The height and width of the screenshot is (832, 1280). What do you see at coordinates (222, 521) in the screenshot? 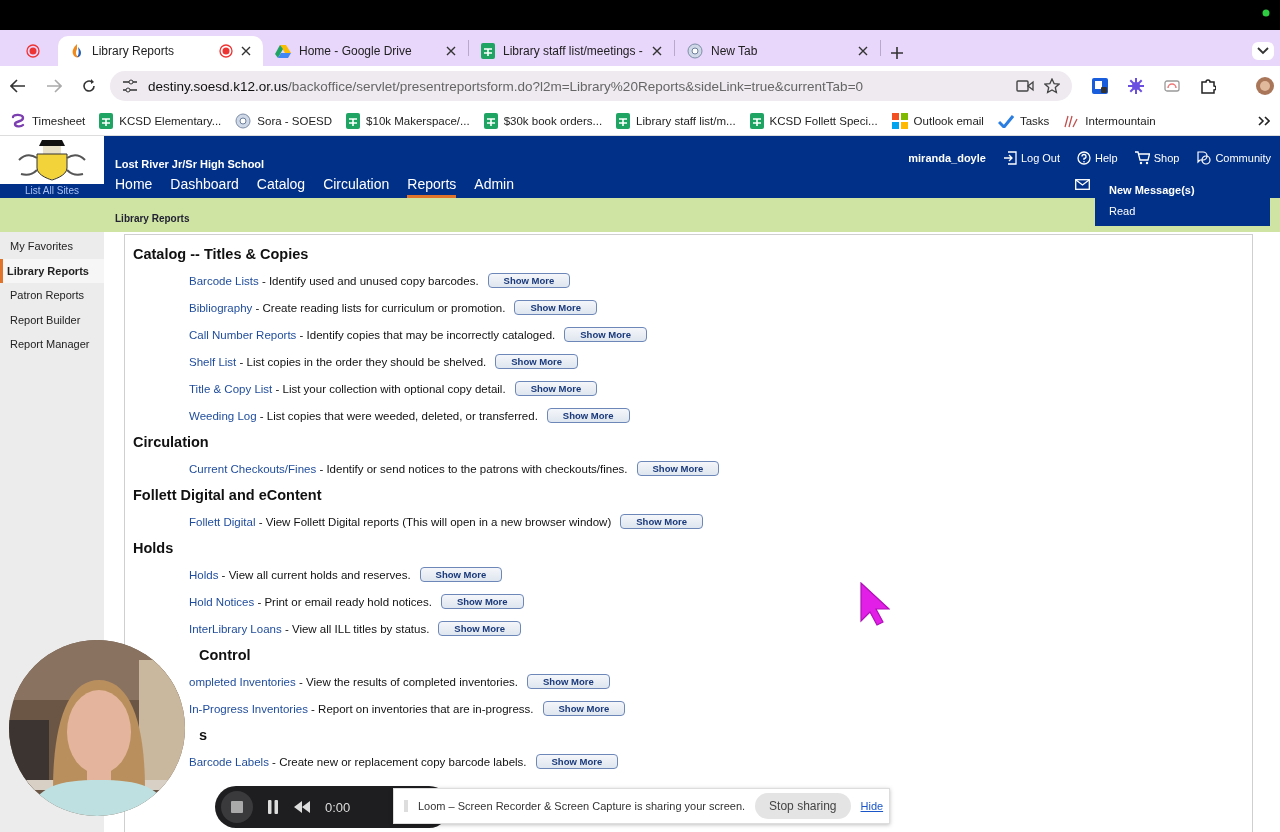
I see `report-link: Follett Digital` at bounding box center [222, 521].